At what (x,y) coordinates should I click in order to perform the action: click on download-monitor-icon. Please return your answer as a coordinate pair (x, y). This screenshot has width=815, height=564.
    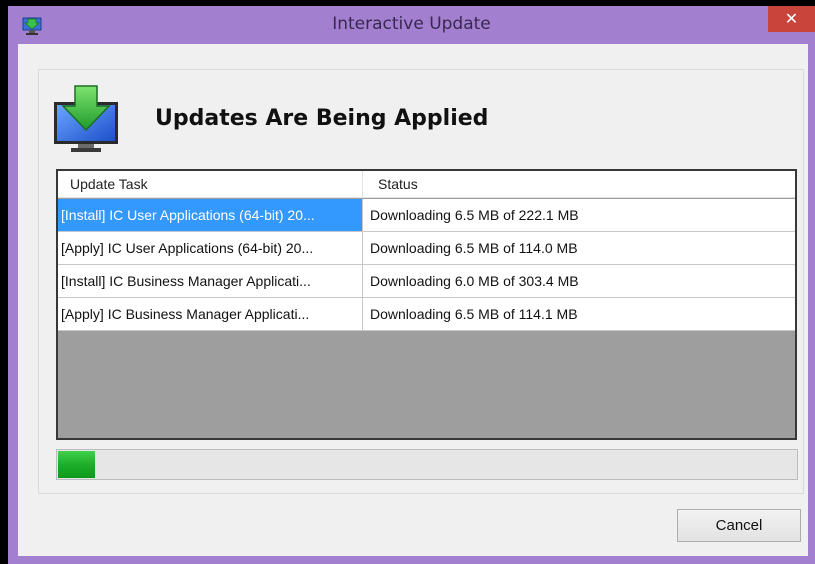
    Looking at the image, I should click on (86, 118).